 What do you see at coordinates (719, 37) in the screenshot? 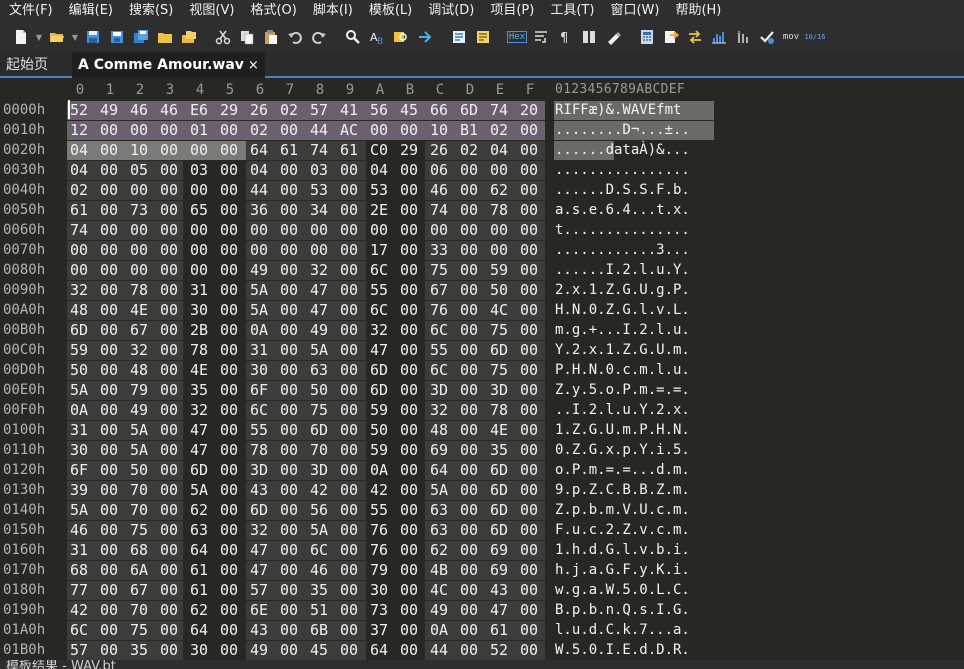
I see `histogram-icon` at bounding box center [719, 37].